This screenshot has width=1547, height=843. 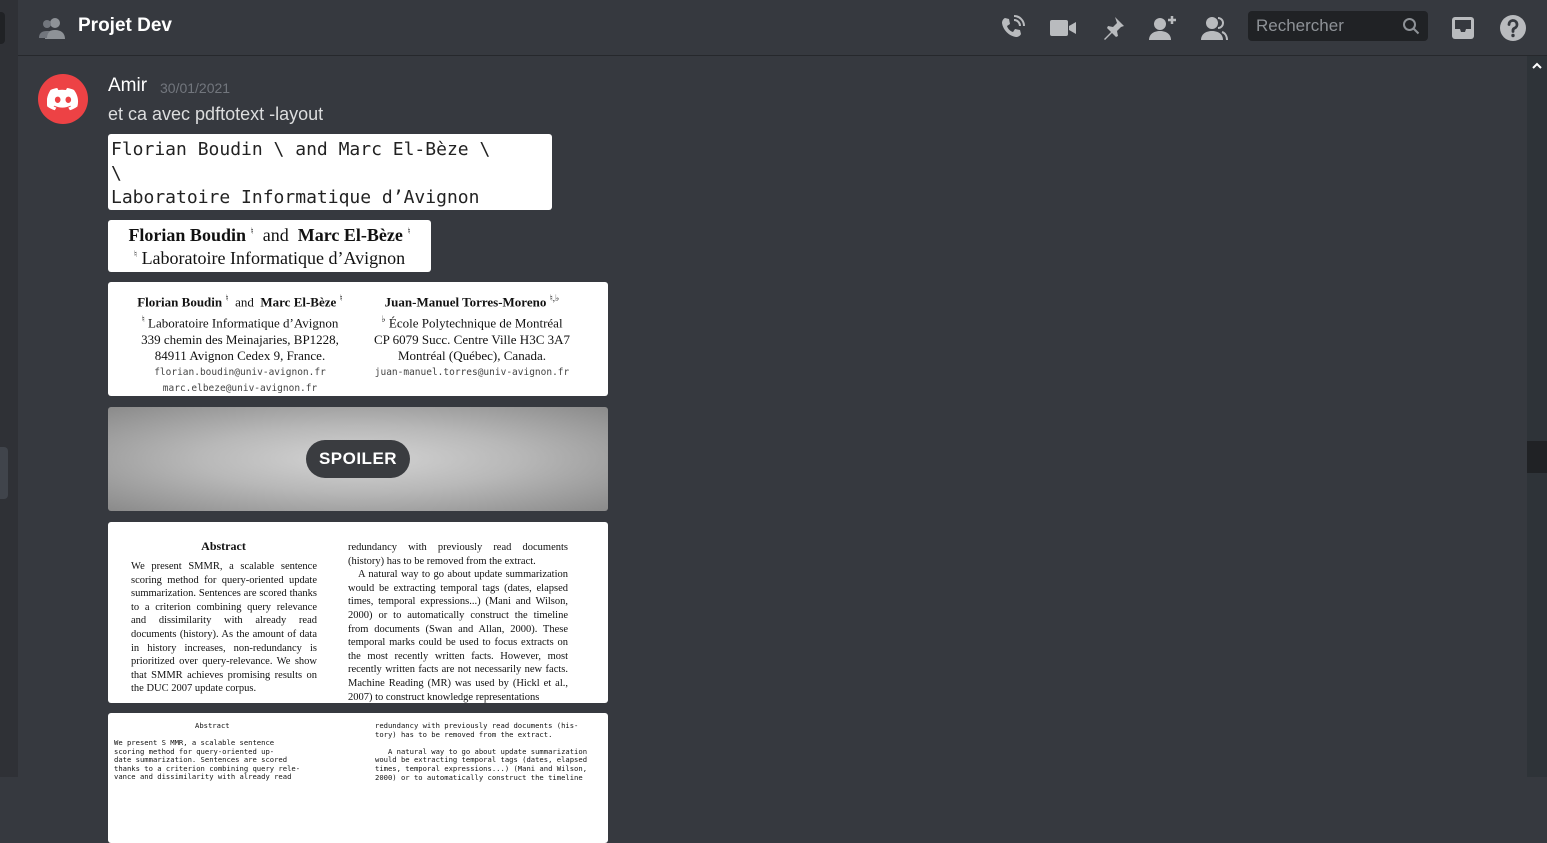 I want to click on channel-name: Projet Dev, so click(x=125, y=25).